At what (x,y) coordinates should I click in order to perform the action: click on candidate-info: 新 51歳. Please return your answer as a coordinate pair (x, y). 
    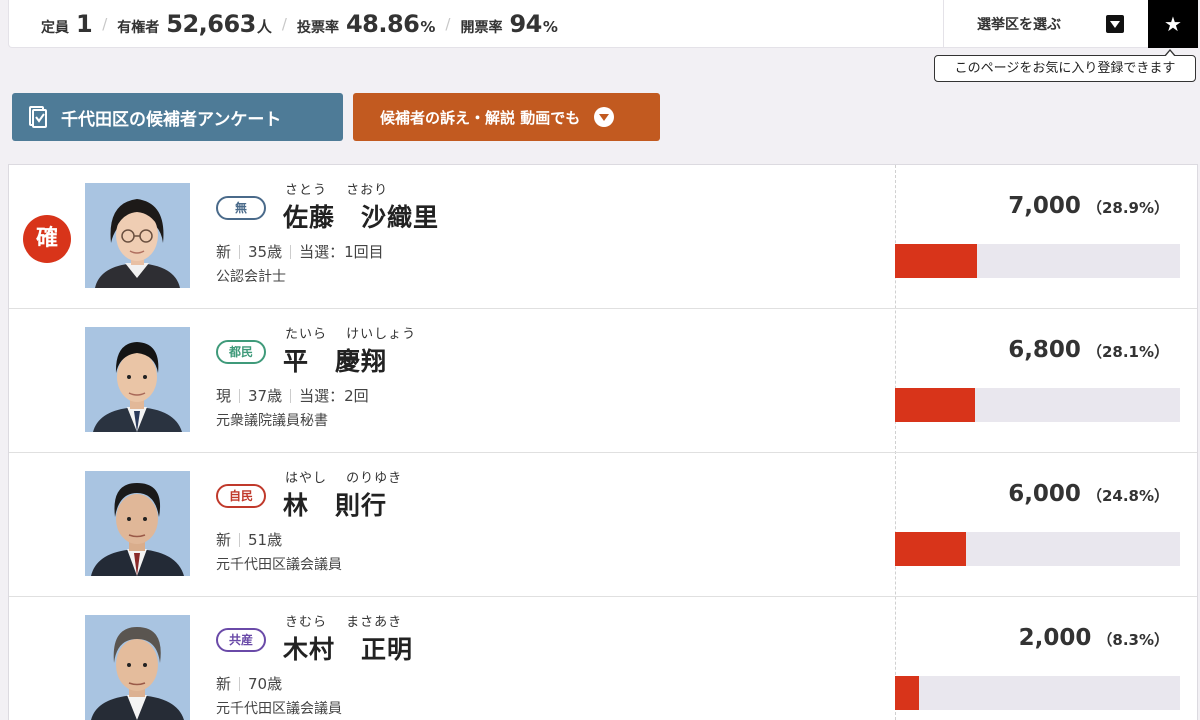
    Looking at the image, I should click on (249, 539).